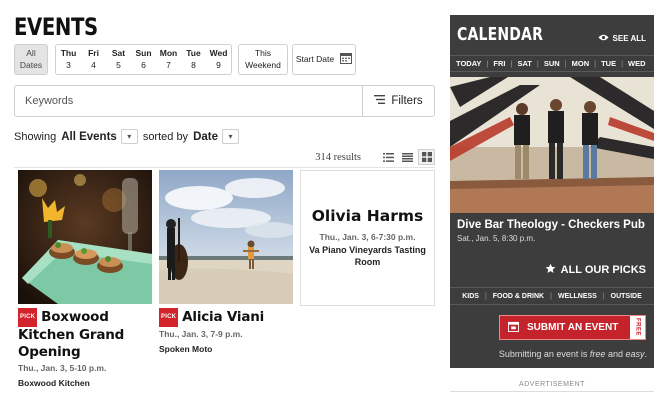 Image resolution: width=662 pixels, height=393 pixels. Describe the element at coordinates (626, 296) in the screenshot. I see `category-outside: OUTSIDE` at that location.